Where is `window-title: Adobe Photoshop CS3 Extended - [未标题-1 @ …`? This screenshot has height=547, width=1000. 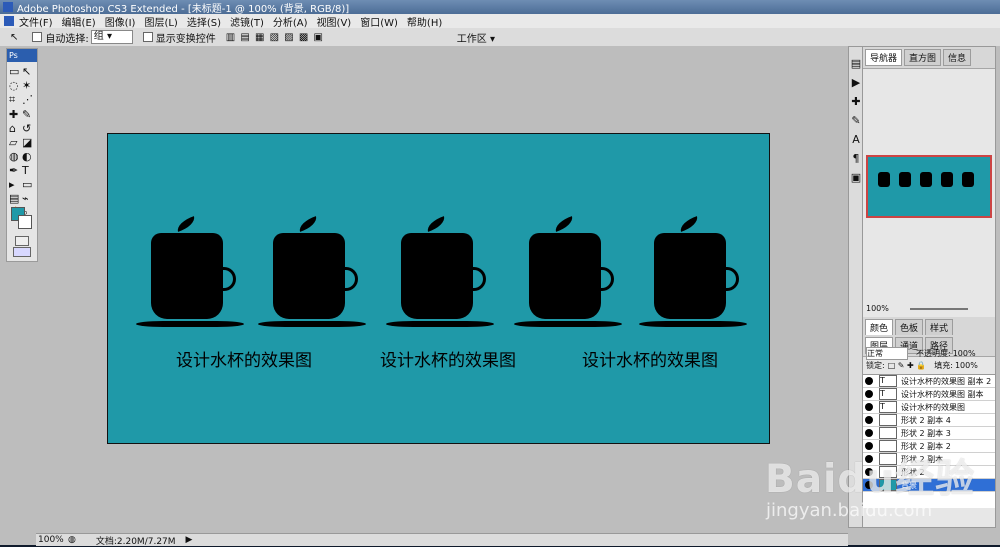
window-title: Adobe Photoshop CS3 Extended - [未标题-1 @ … is located at coordinates (183, 9).